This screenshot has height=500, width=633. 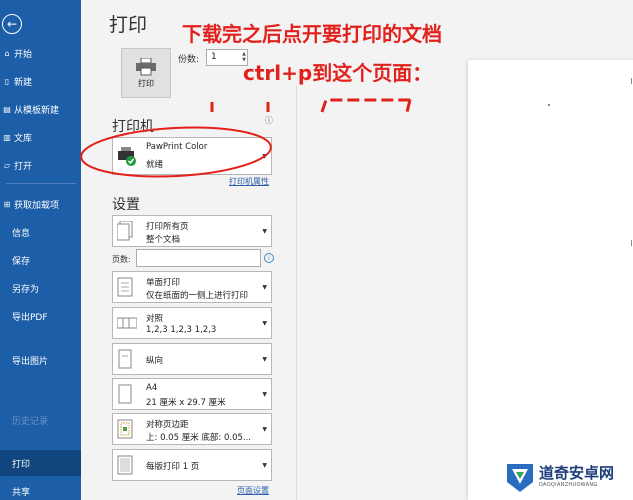 What do you see at coordinates (568, 485) in the screenshot?
I see `watermark-subtitle: DAOQIANZHUOWANG` at bounding box center [568, 485].